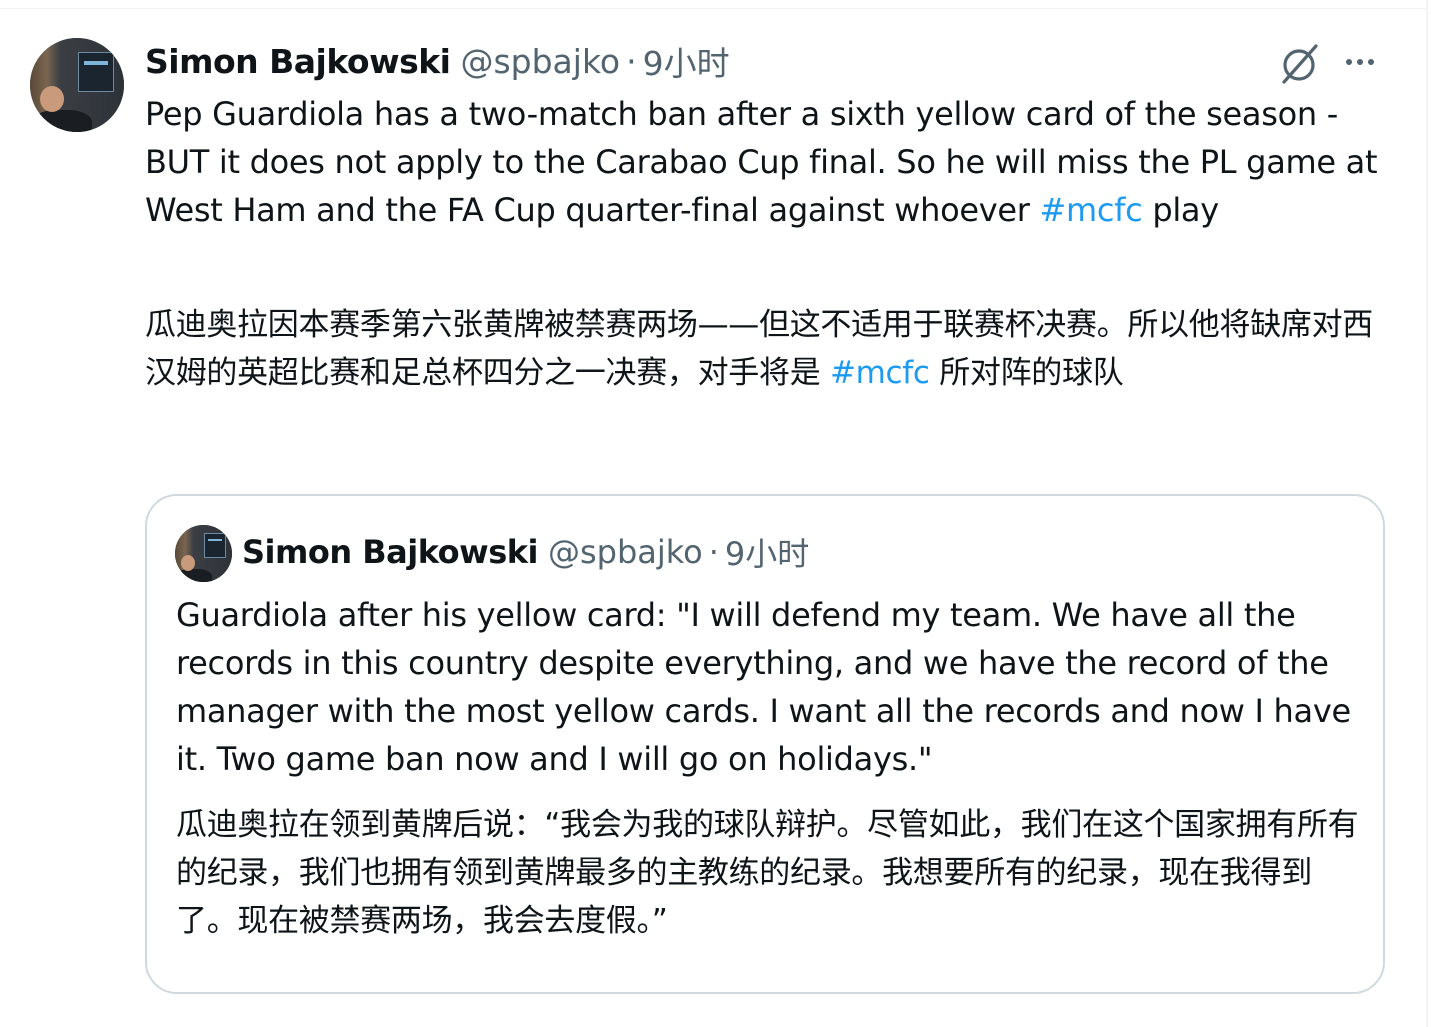  What do you see at coordinates (298, 61) in the screenshot?
I see `author-name: Simon Bajkowski` at bounding box center [298, 61].